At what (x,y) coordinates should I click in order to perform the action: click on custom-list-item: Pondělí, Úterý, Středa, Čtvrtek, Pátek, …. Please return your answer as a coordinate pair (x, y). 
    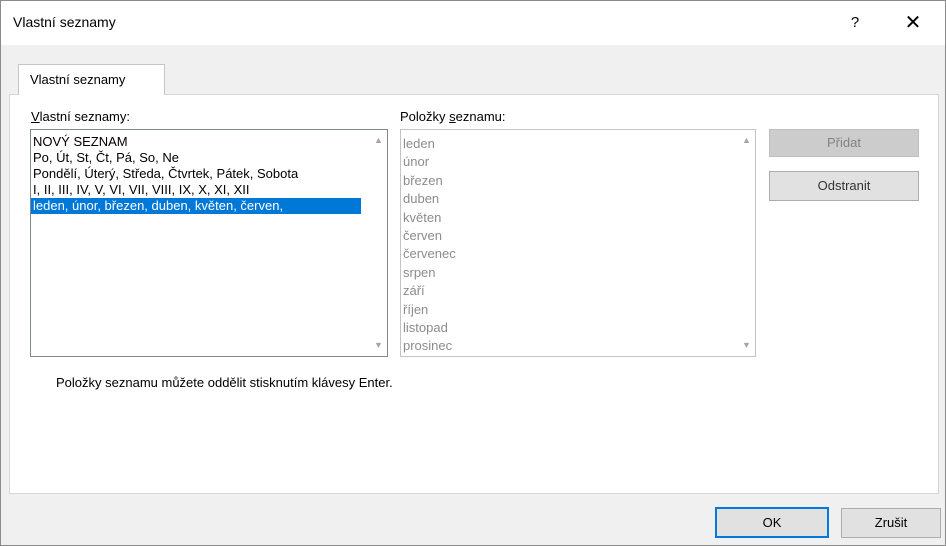
    Looking at the image, I should click on (196, 174).